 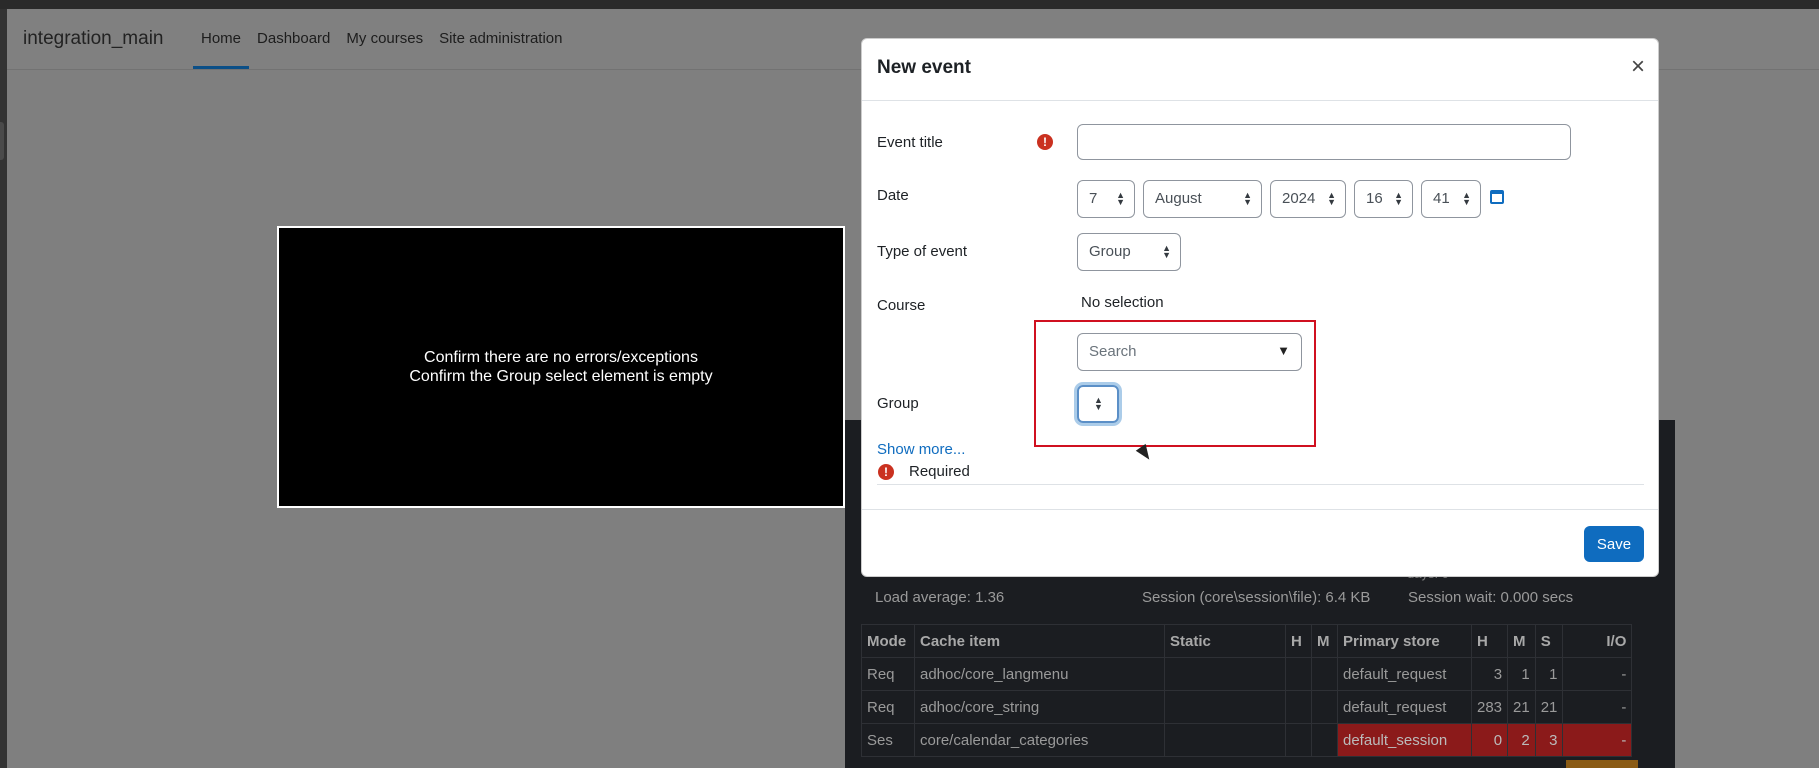 What do you see at coordinates (1521, 740) in the screenshot?
I see `cell-m2: 2` at bounding box center [1521, 740].